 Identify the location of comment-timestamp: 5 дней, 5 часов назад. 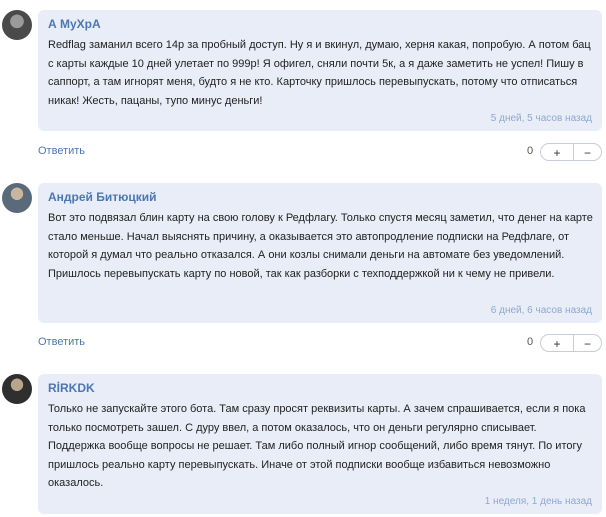
(541, 118).